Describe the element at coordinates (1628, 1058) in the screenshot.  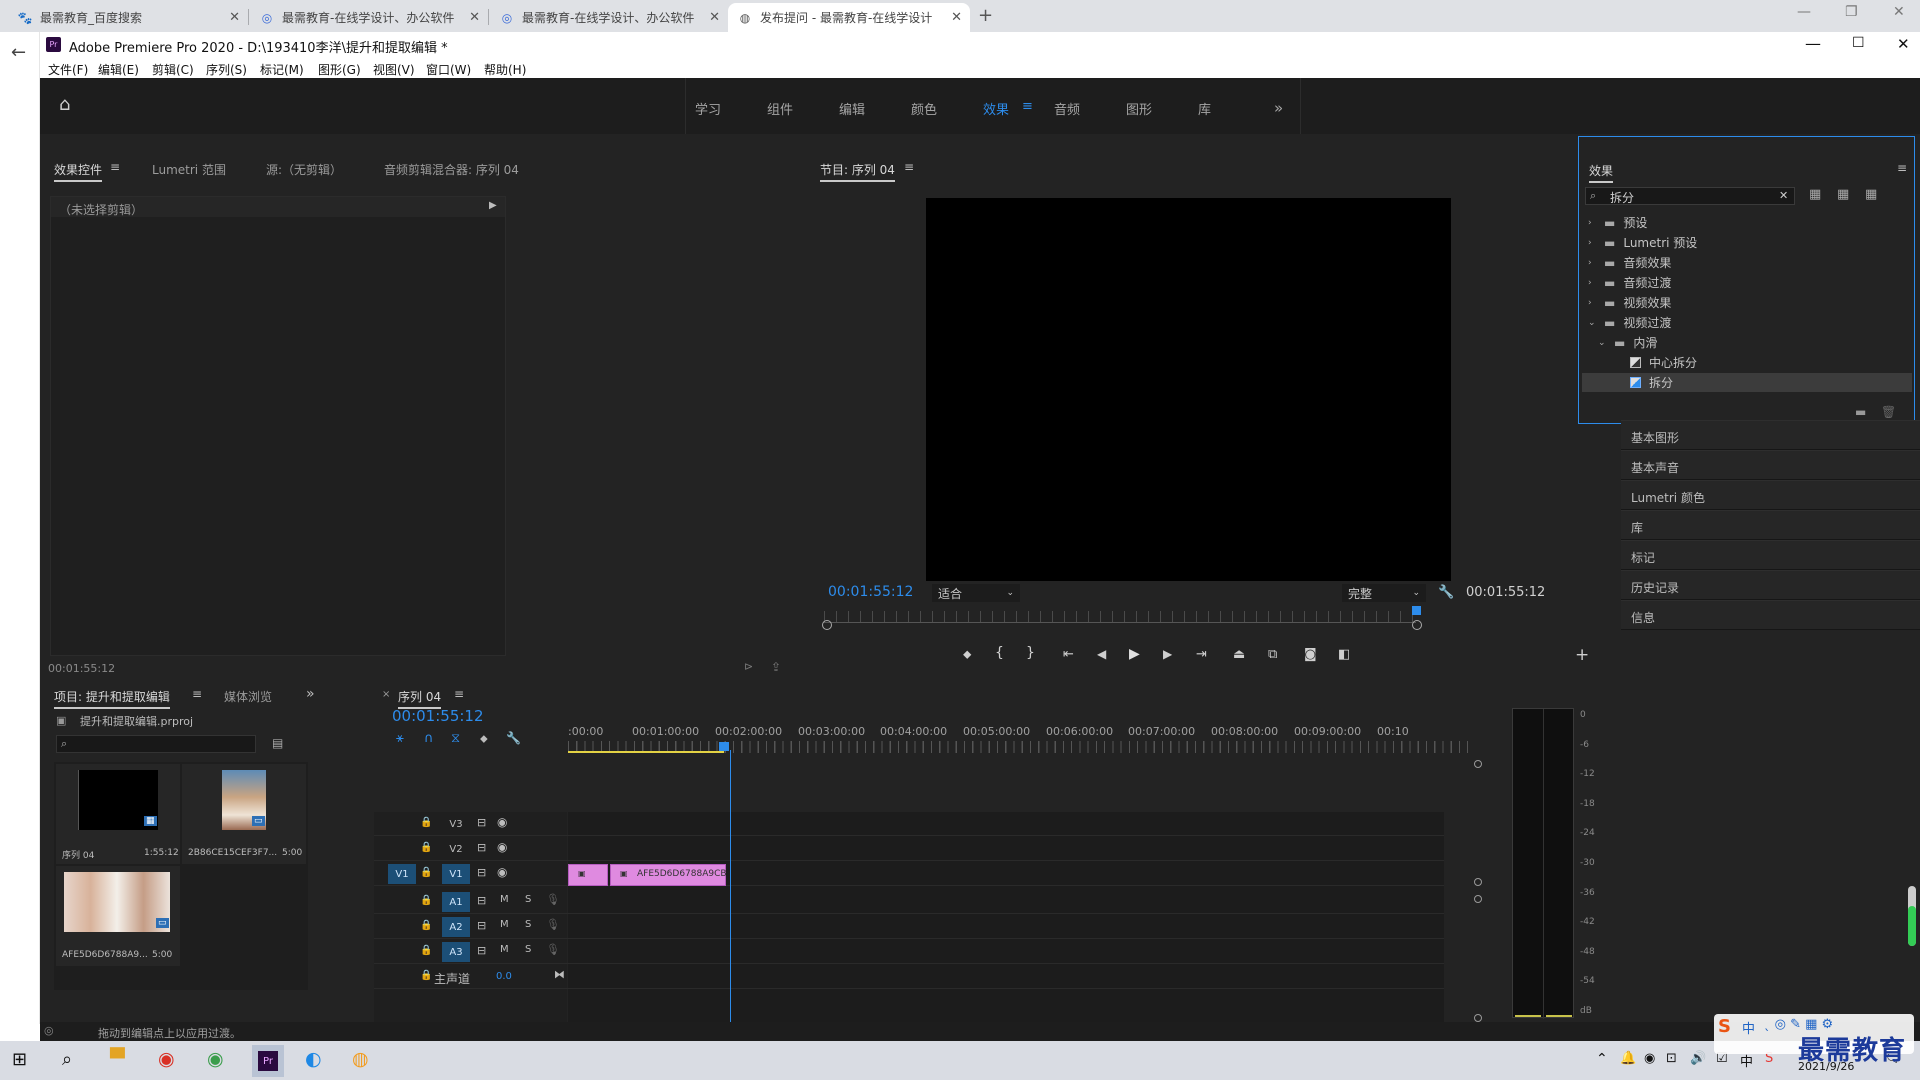
I see `notification-bell-icon: 🔔` at that location.